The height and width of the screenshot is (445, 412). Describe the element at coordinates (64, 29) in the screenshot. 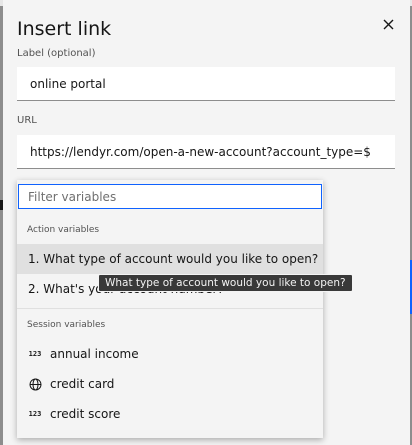

I see `modal-title: Insert link` at that location.